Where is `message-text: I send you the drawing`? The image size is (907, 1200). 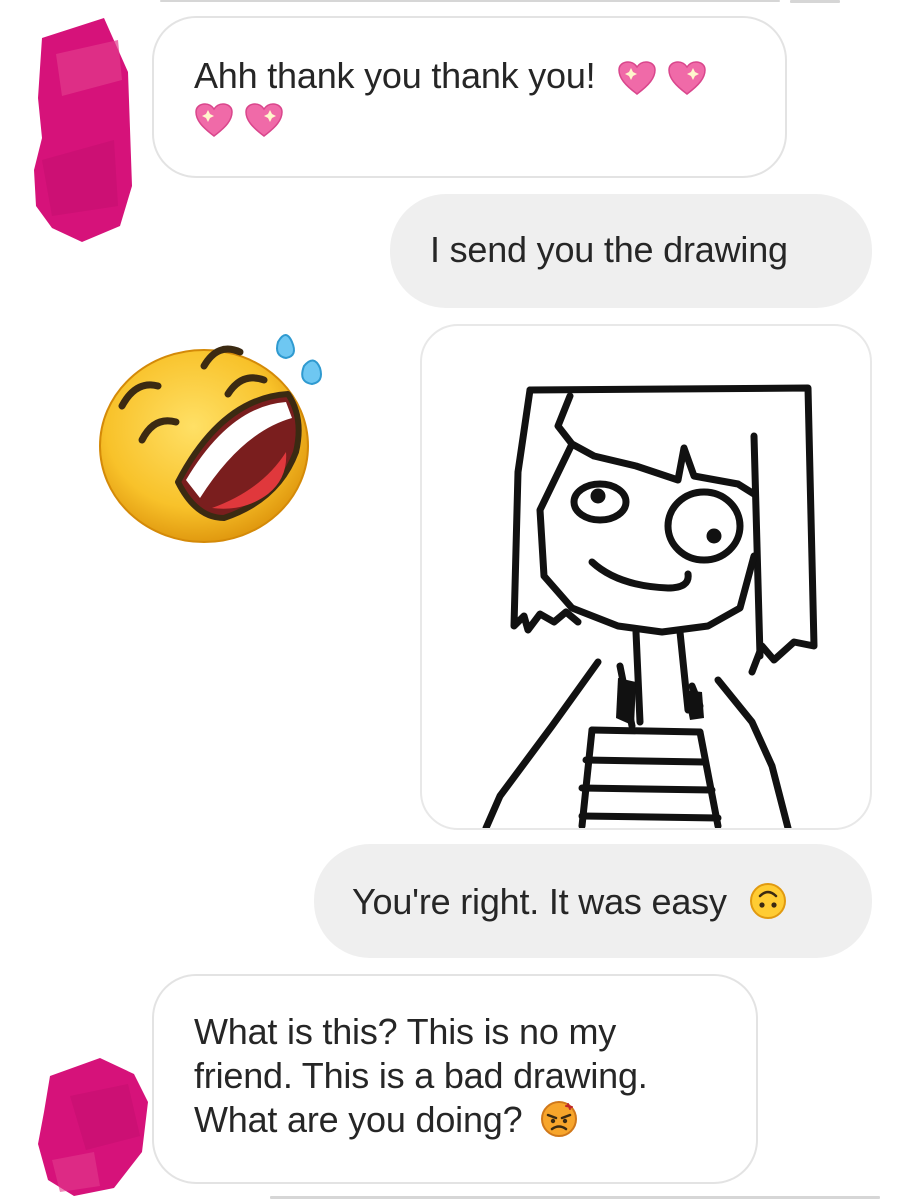
message-text: I send you the drawing is located at coordinates (609, 249).